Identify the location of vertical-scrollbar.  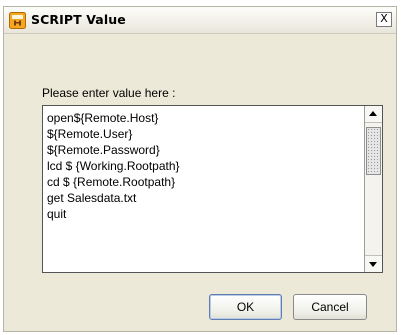
(373, 189).